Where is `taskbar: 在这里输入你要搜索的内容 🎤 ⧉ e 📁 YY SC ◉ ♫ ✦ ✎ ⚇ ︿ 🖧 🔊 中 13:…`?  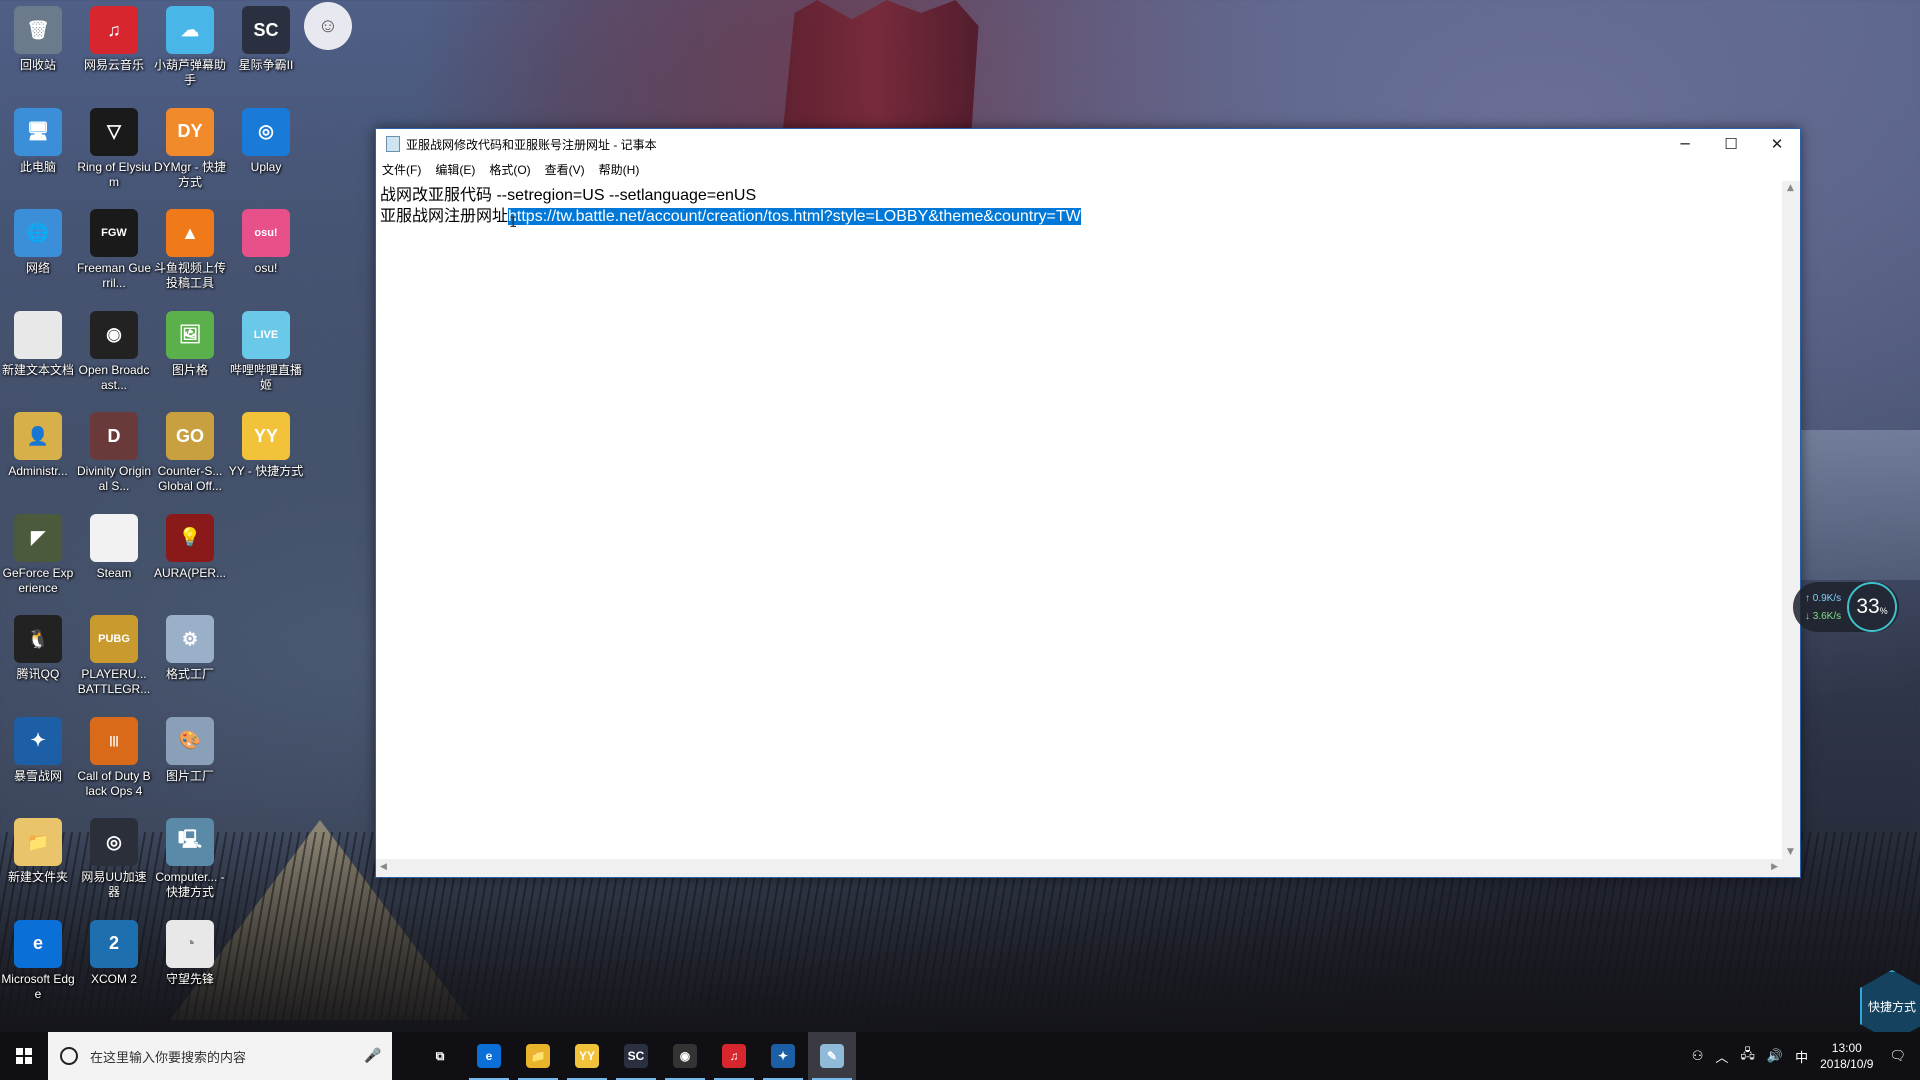 taskbar: 在这里输入你要搜索的内容 🎤 ⧉ e 📁 YY SC ◉ ♫ ✦ ✎ ⚇ ︿ 🖧 🔊 中 13:… is located at coordinates (960, 1056).